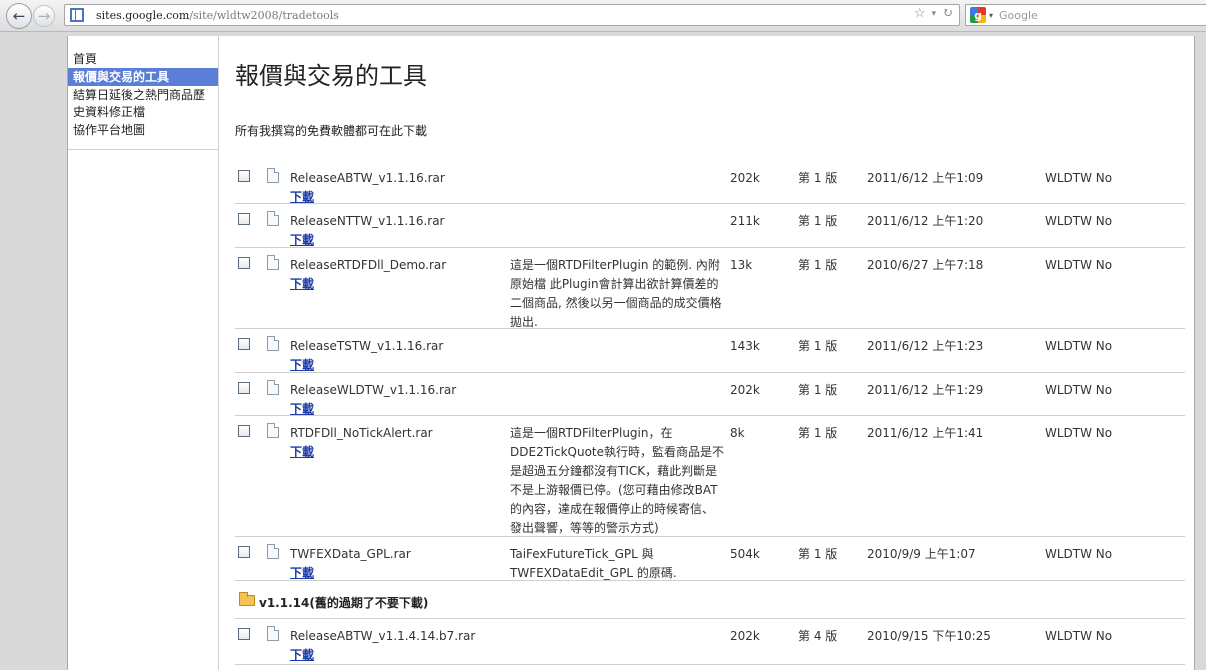  Describe the element at coordinates (745, 221) in the screenshot. I see `file-size: 211k` at that location.